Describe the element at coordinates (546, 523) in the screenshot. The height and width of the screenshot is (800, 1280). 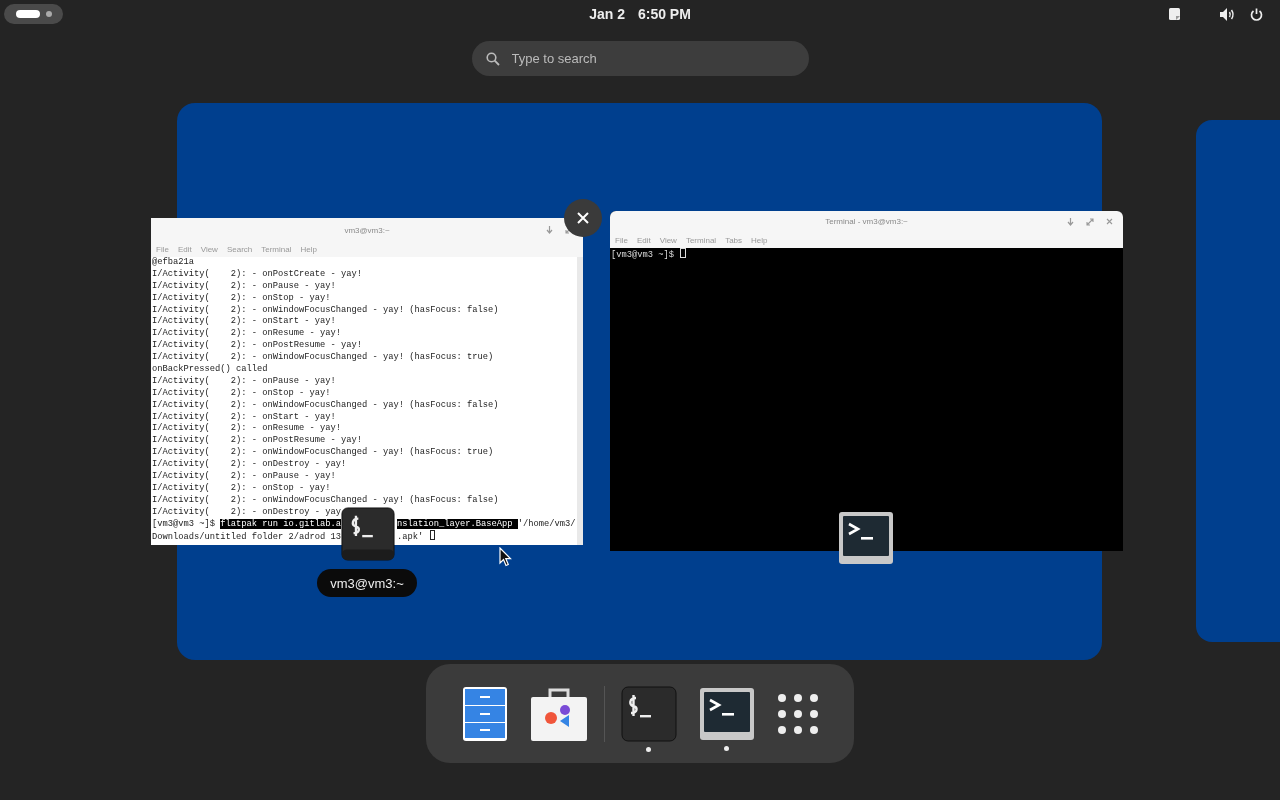
I see `terminal-text: '/home/vm3/` at that location.